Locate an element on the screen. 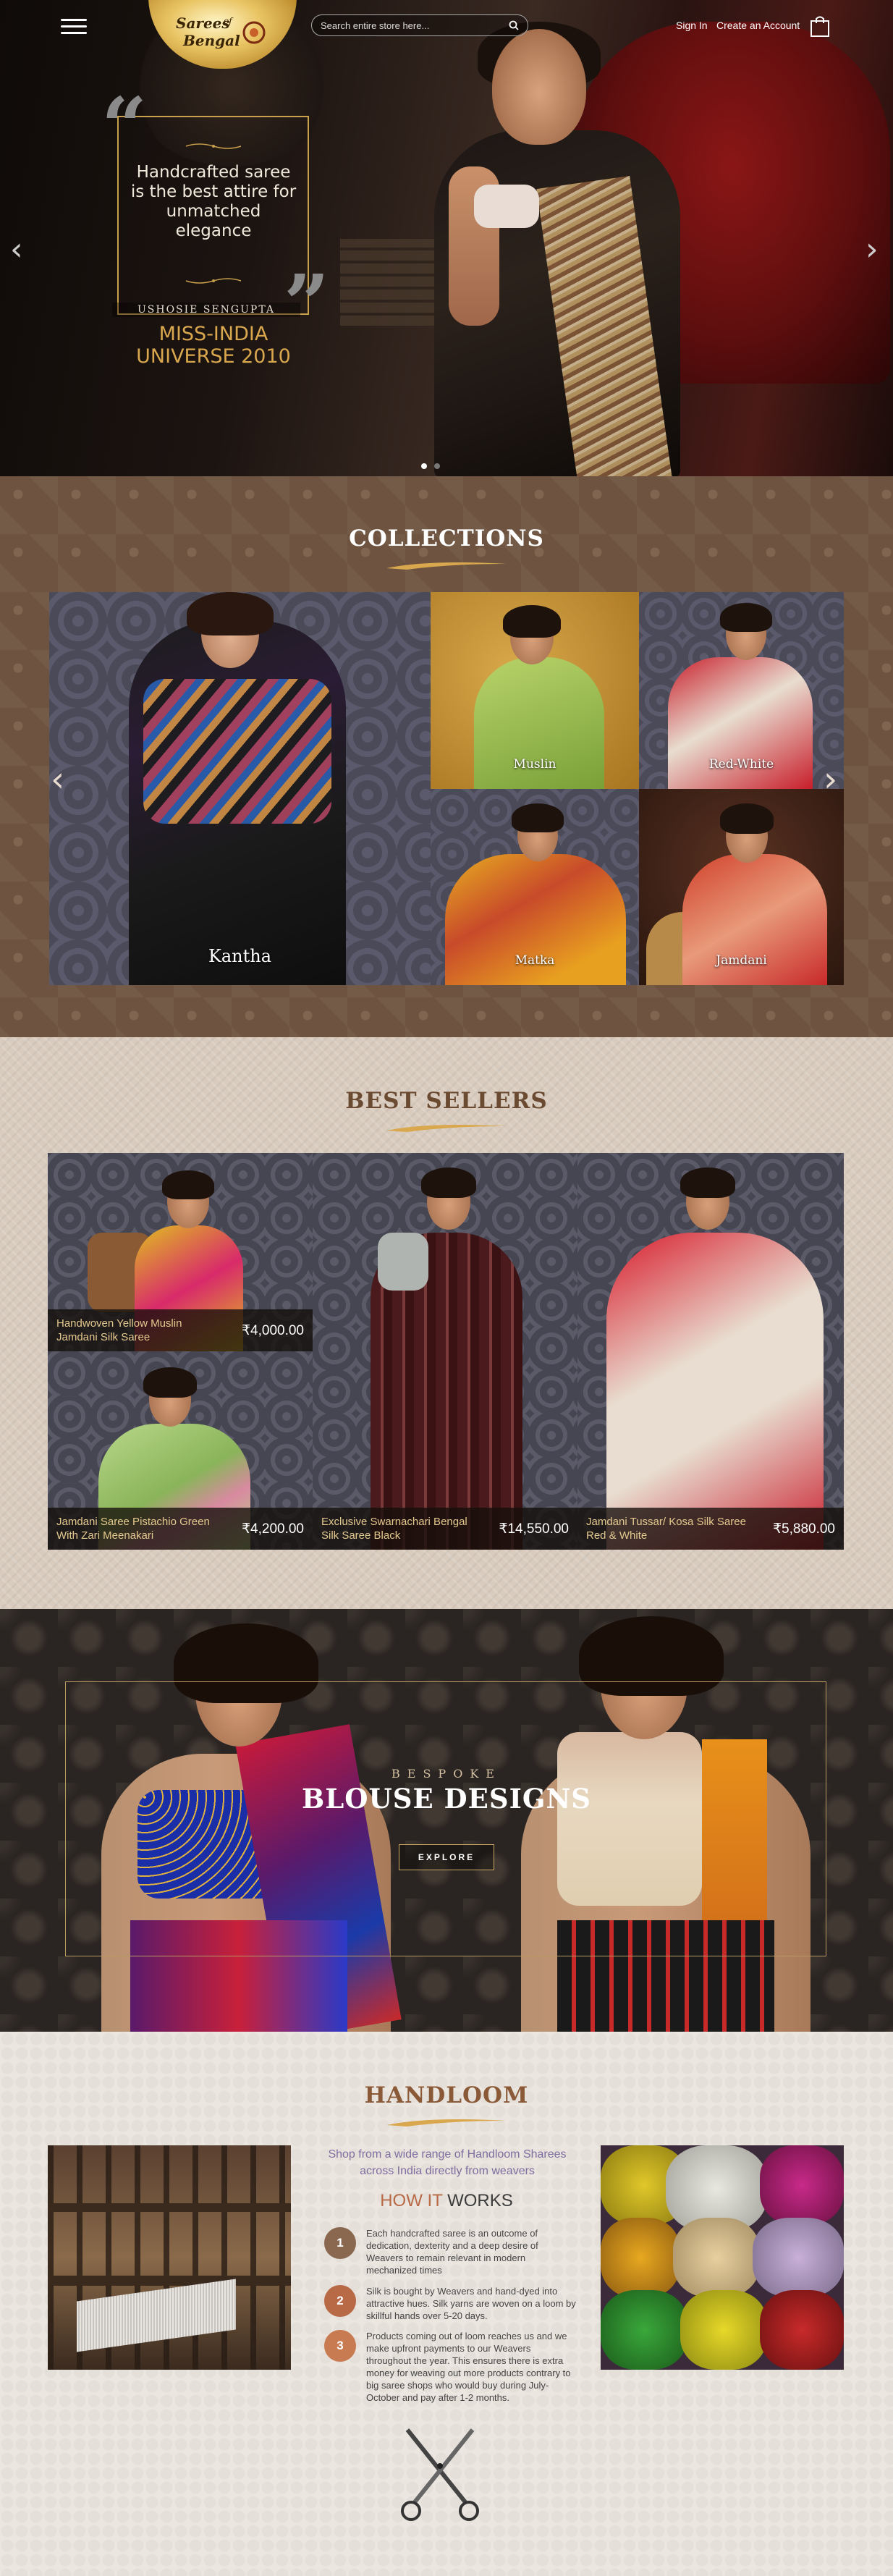  loom-image is located at coordinates (169, 2257).